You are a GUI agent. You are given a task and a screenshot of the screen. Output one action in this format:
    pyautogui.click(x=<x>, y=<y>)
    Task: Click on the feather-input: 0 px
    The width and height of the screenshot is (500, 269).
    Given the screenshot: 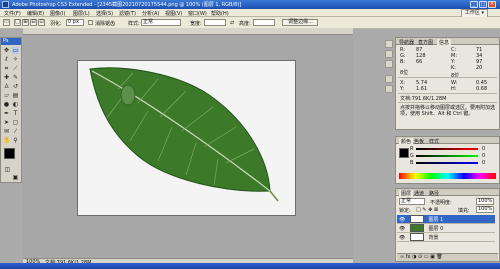 What is the action you would take?
    pyautogui.click(x=75, y=22)
    